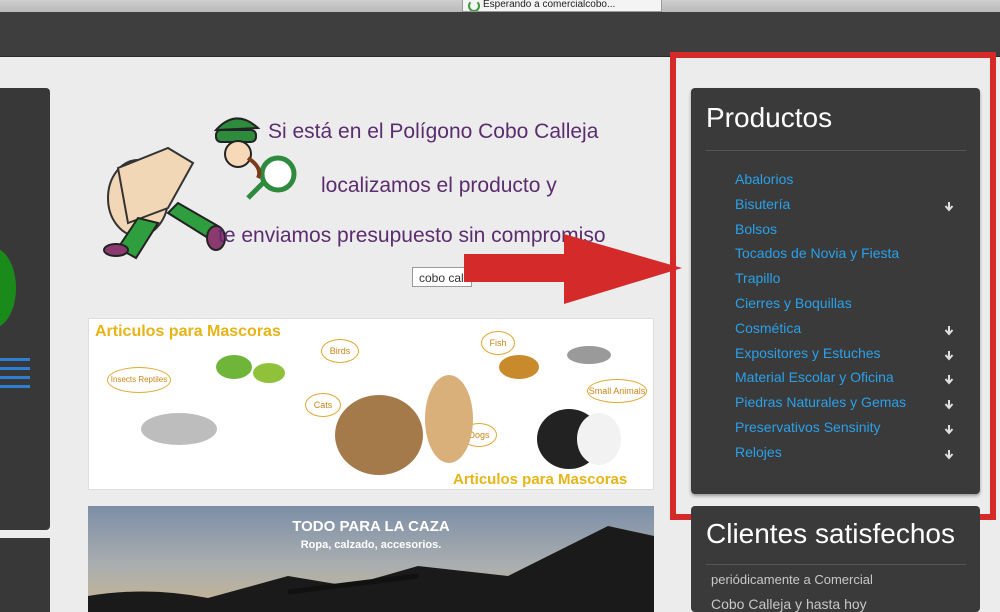 This screenshot has height=612, width=1000. What do you see at coordinates (371, 569) in the screenshot?
I see `hunting-silhouette` at bounding box center [371, 569].